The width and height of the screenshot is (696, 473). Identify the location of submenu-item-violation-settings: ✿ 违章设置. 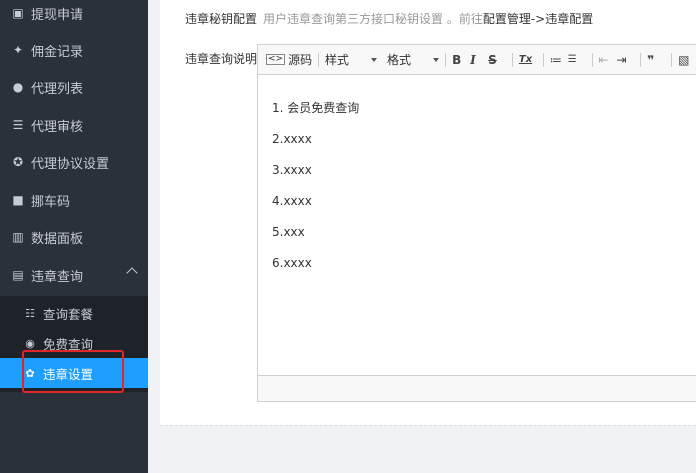
(74, 373).